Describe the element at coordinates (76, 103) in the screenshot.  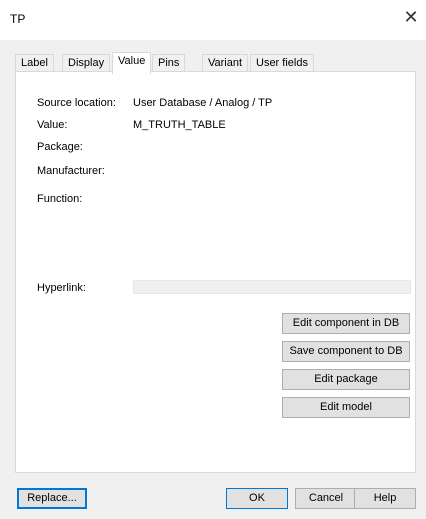
I see `source-location-label: Source location:` at that location.